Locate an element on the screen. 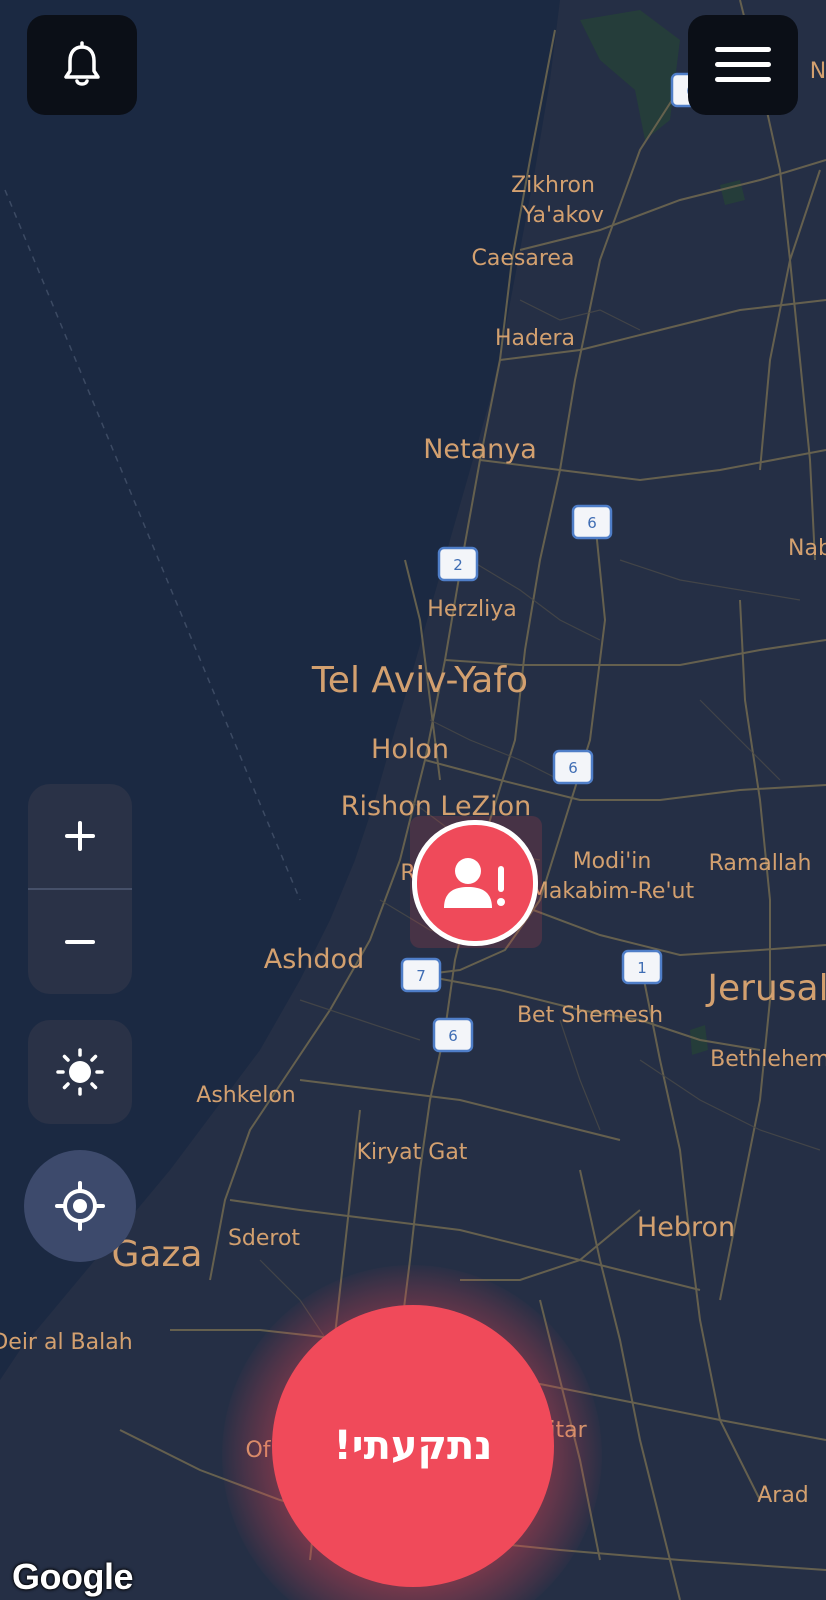 The width and height of the screenshot is (826, 1600). zoom-out-button is located at coordinates (80, 942).